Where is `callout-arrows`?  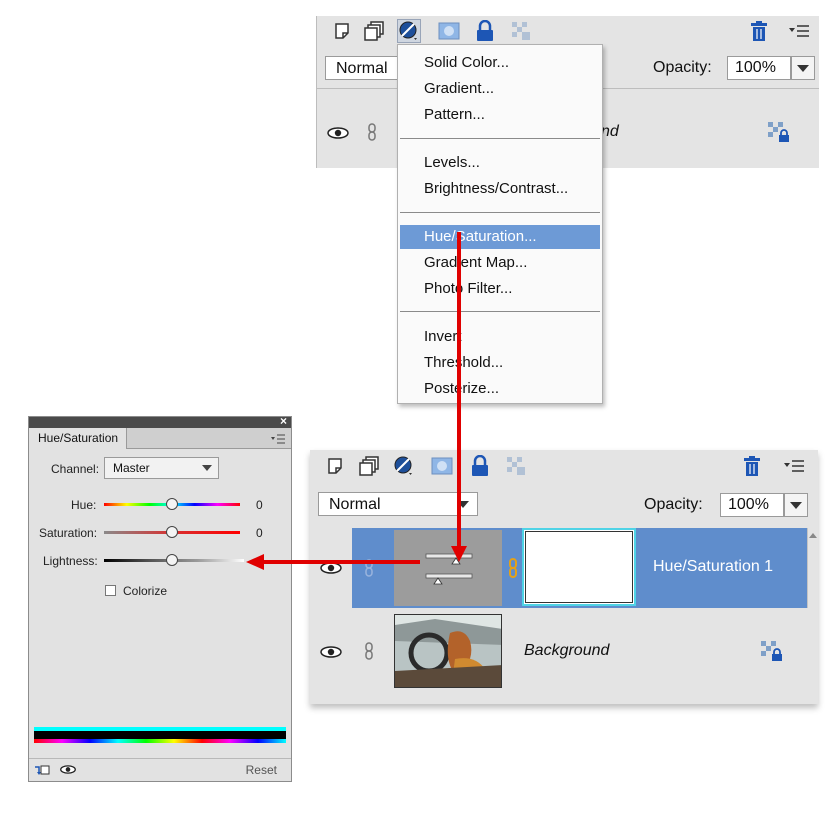 callout-arrows is located at coordinates (356, 401).